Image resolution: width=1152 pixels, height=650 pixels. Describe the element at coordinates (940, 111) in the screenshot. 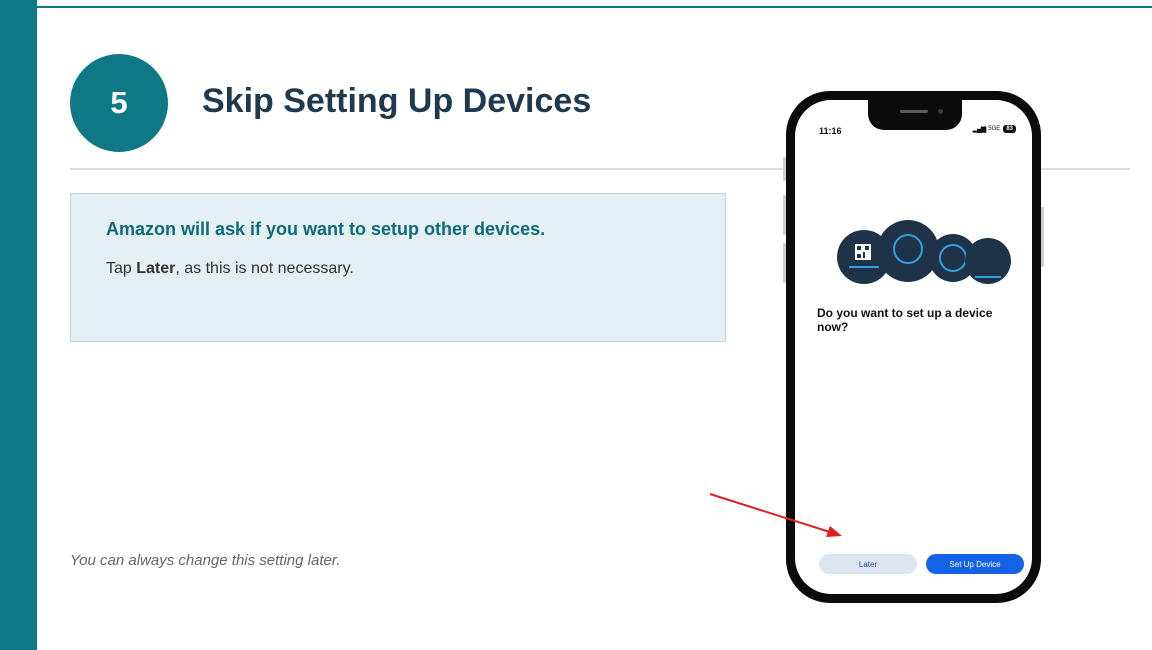

I see `front-camera` at that location.